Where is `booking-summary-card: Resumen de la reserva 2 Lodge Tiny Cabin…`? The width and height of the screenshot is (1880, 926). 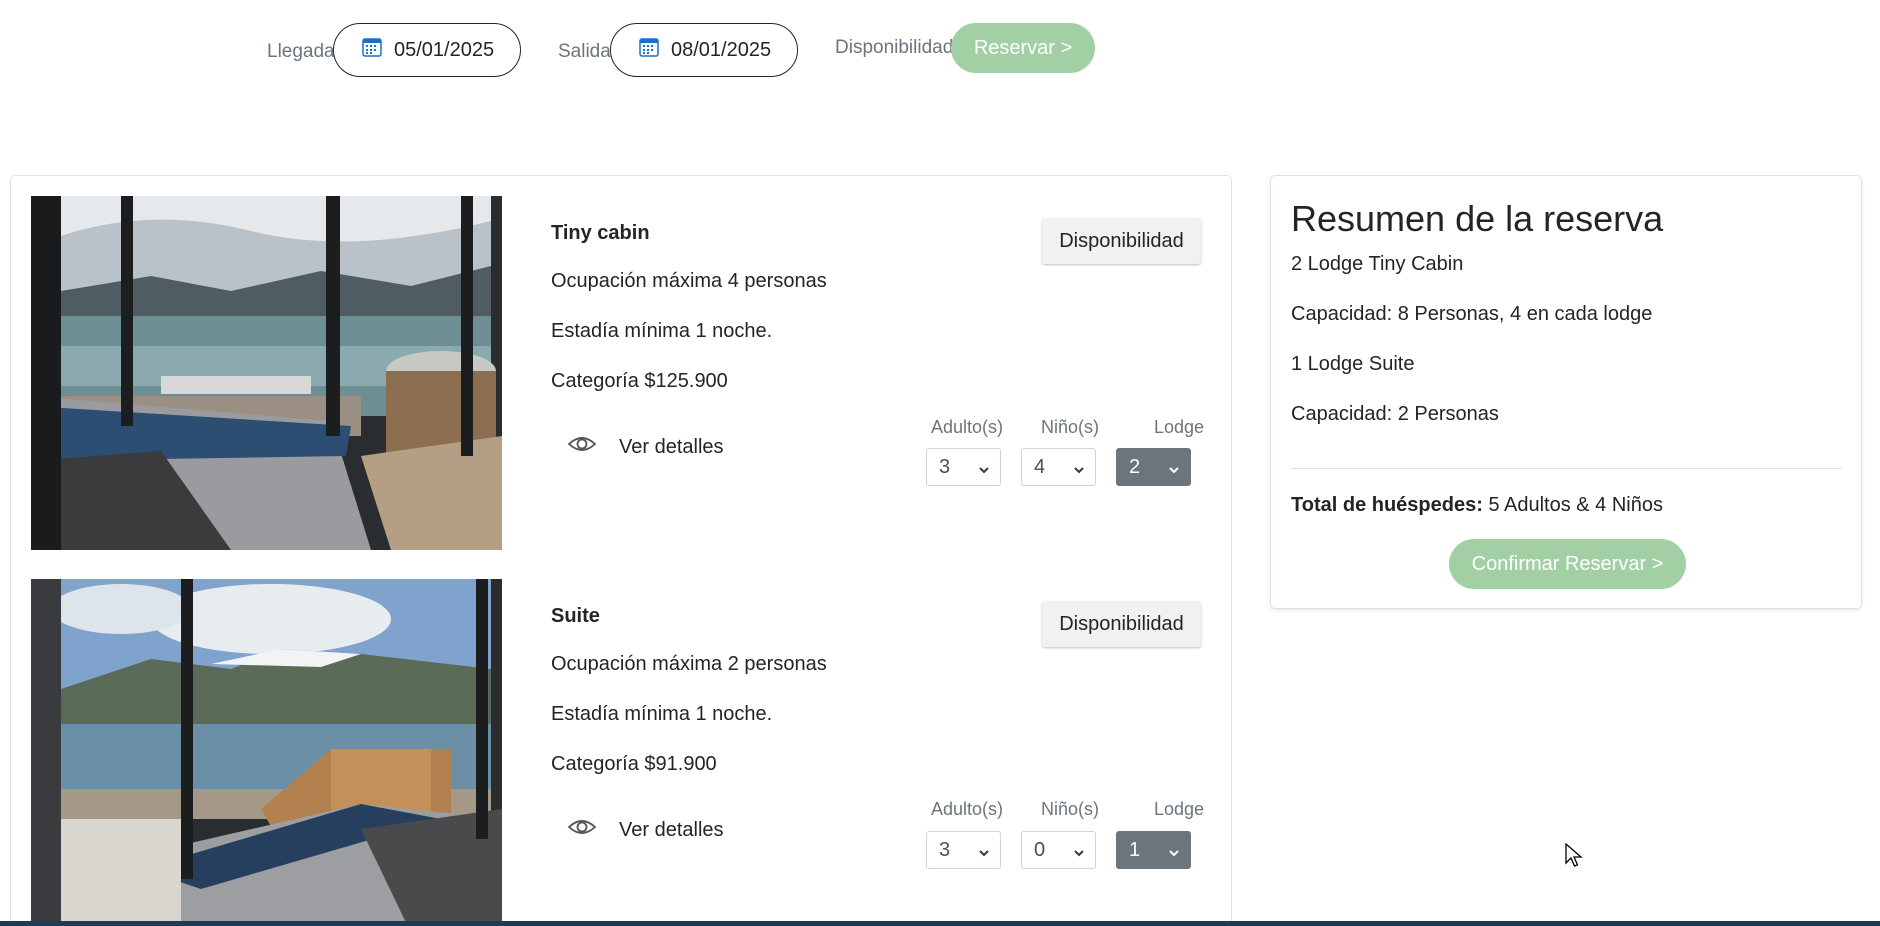 booking-summary-card: Resumen de la reserva 2 Lodge Tiny Cabin… is located at coordinates (1566, 392).